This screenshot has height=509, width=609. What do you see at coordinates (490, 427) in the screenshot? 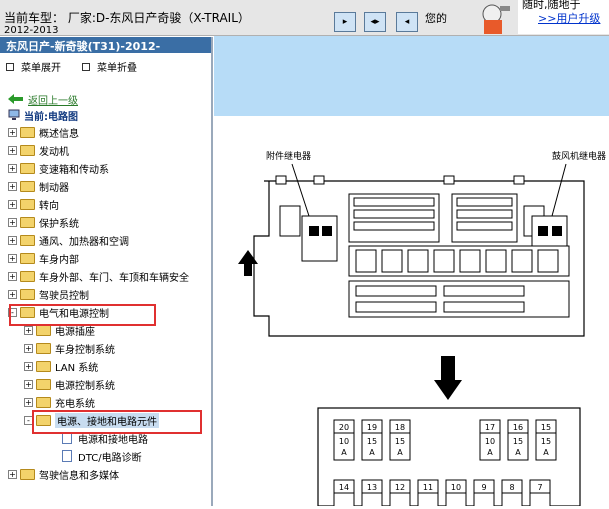
I see `fuse-number: 17` at bounding box center [490, 427].